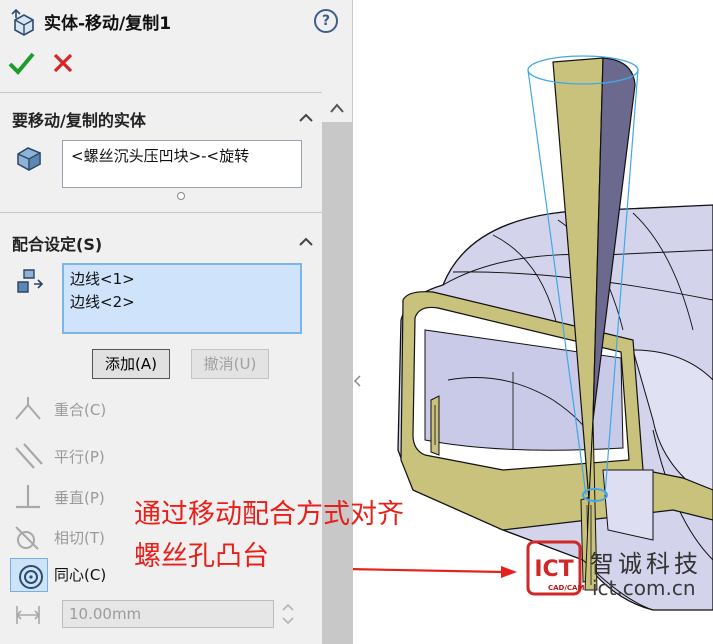 Image resolution: width=713 pixels, height=644 pixels. I want to click on annotation-line: 螺丝孔凸台, so click(201, 556).